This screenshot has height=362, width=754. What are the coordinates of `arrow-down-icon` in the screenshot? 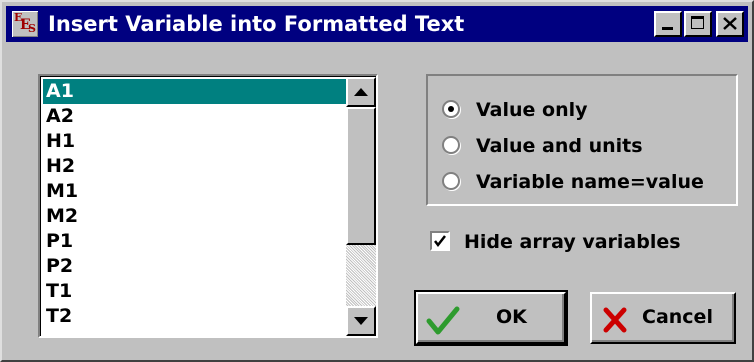 It's located at (361, 321).